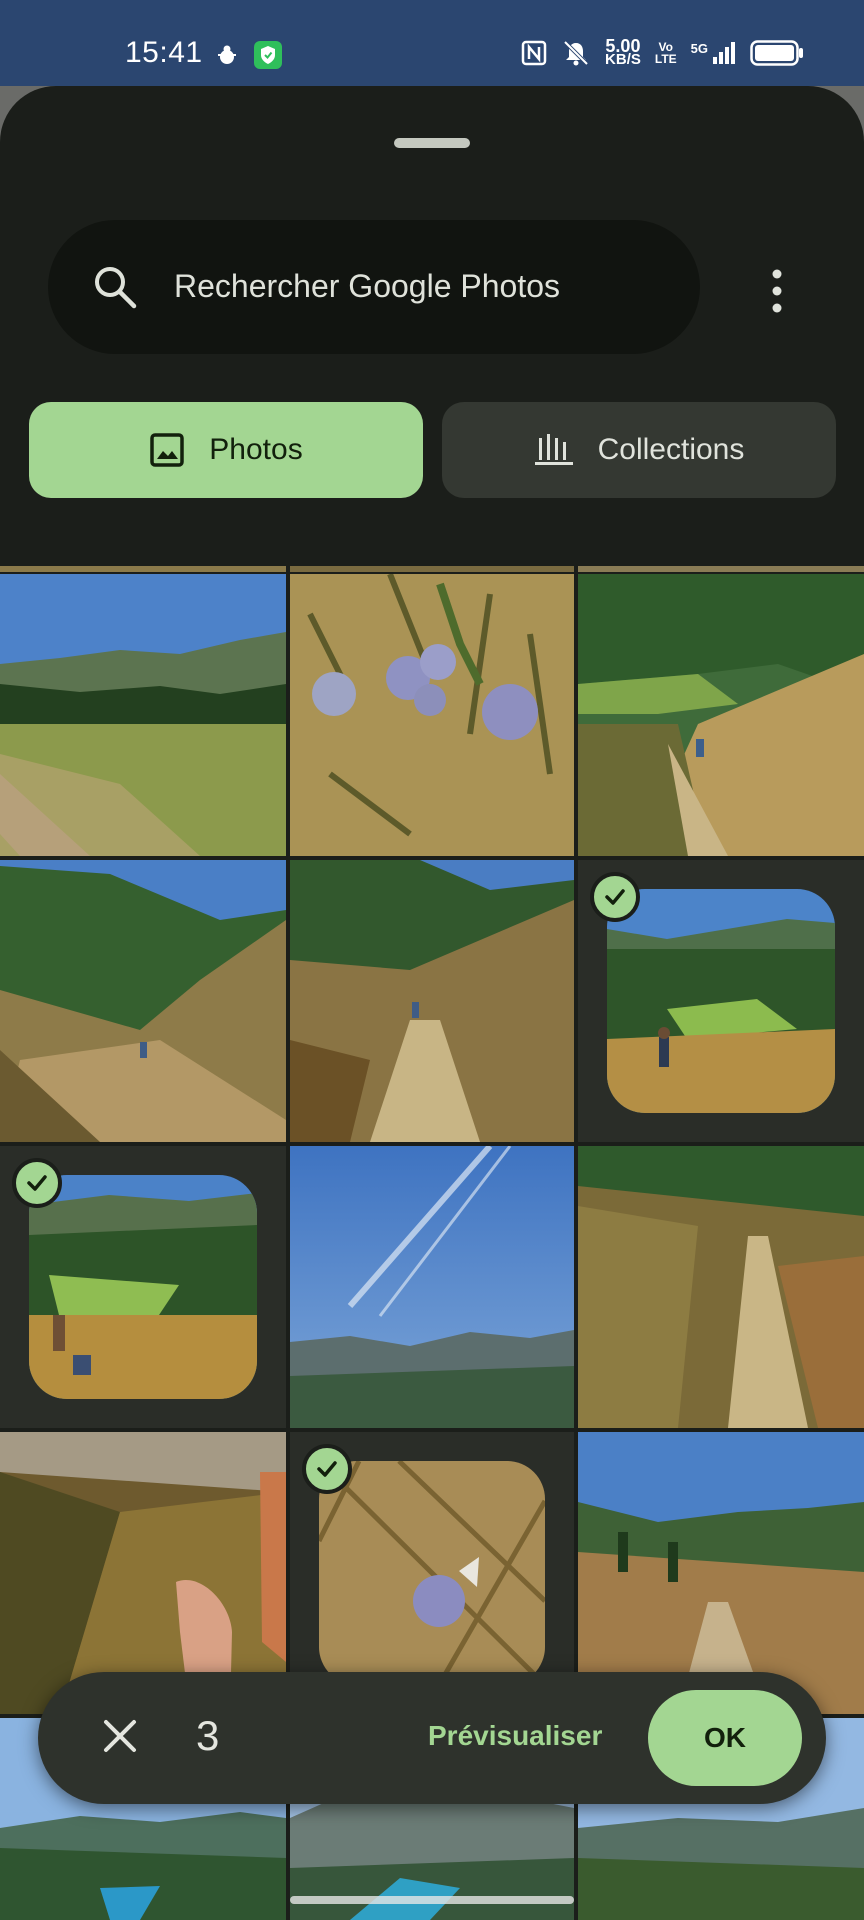  What do you see at coordinates (665, 53) in the screenshot?
I see `volte-indicator: Vo LTE` at bounding box center [665, 53].